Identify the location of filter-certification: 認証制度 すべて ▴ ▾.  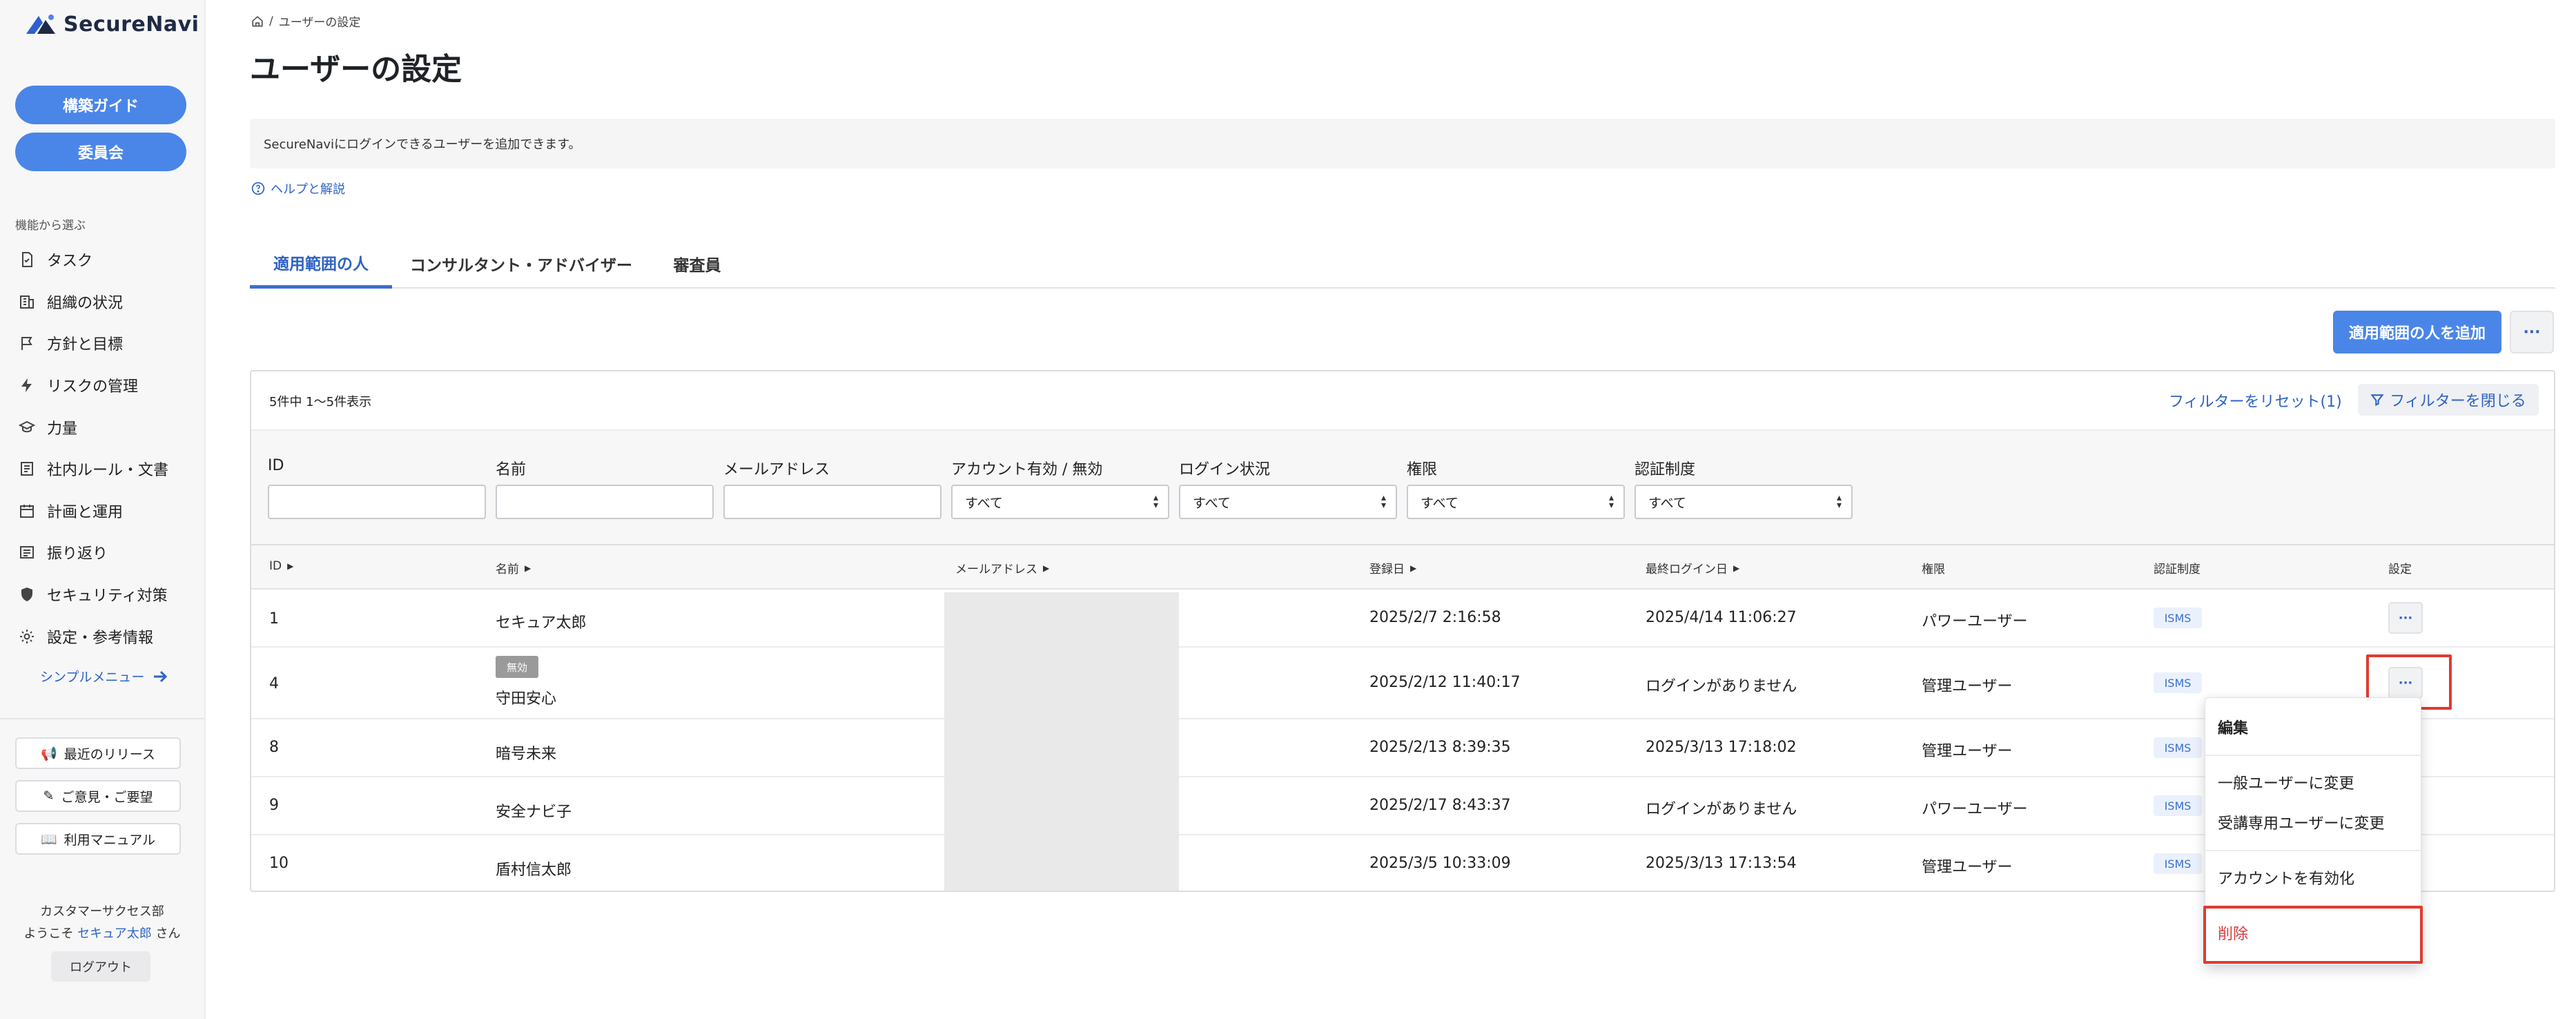
(1744, 488).